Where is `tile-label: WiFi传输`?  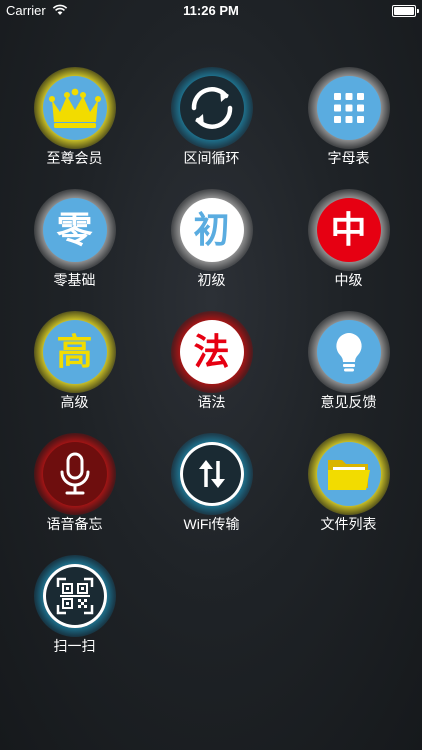 tile-label: WiFi传输 is located at coordinates (211, 524).